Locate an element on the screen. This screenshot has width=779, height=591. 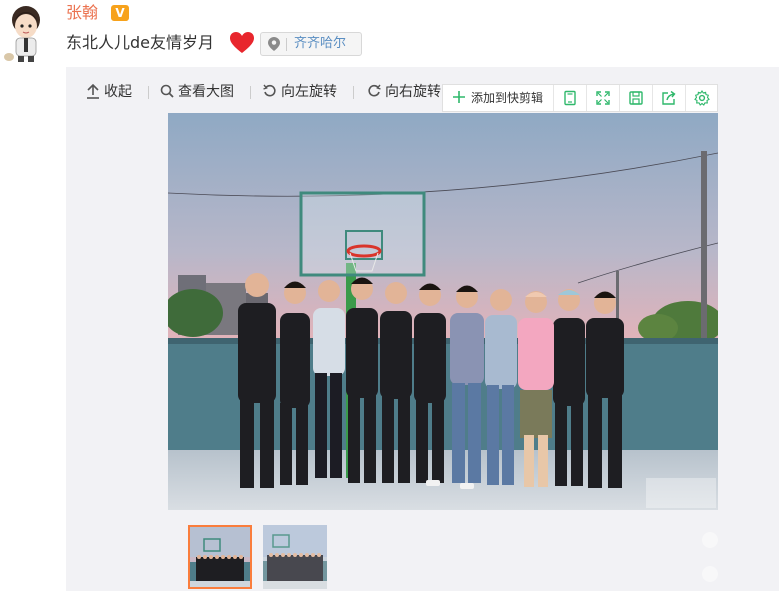
clip-doc-icon is located at coordinates (570, 98).